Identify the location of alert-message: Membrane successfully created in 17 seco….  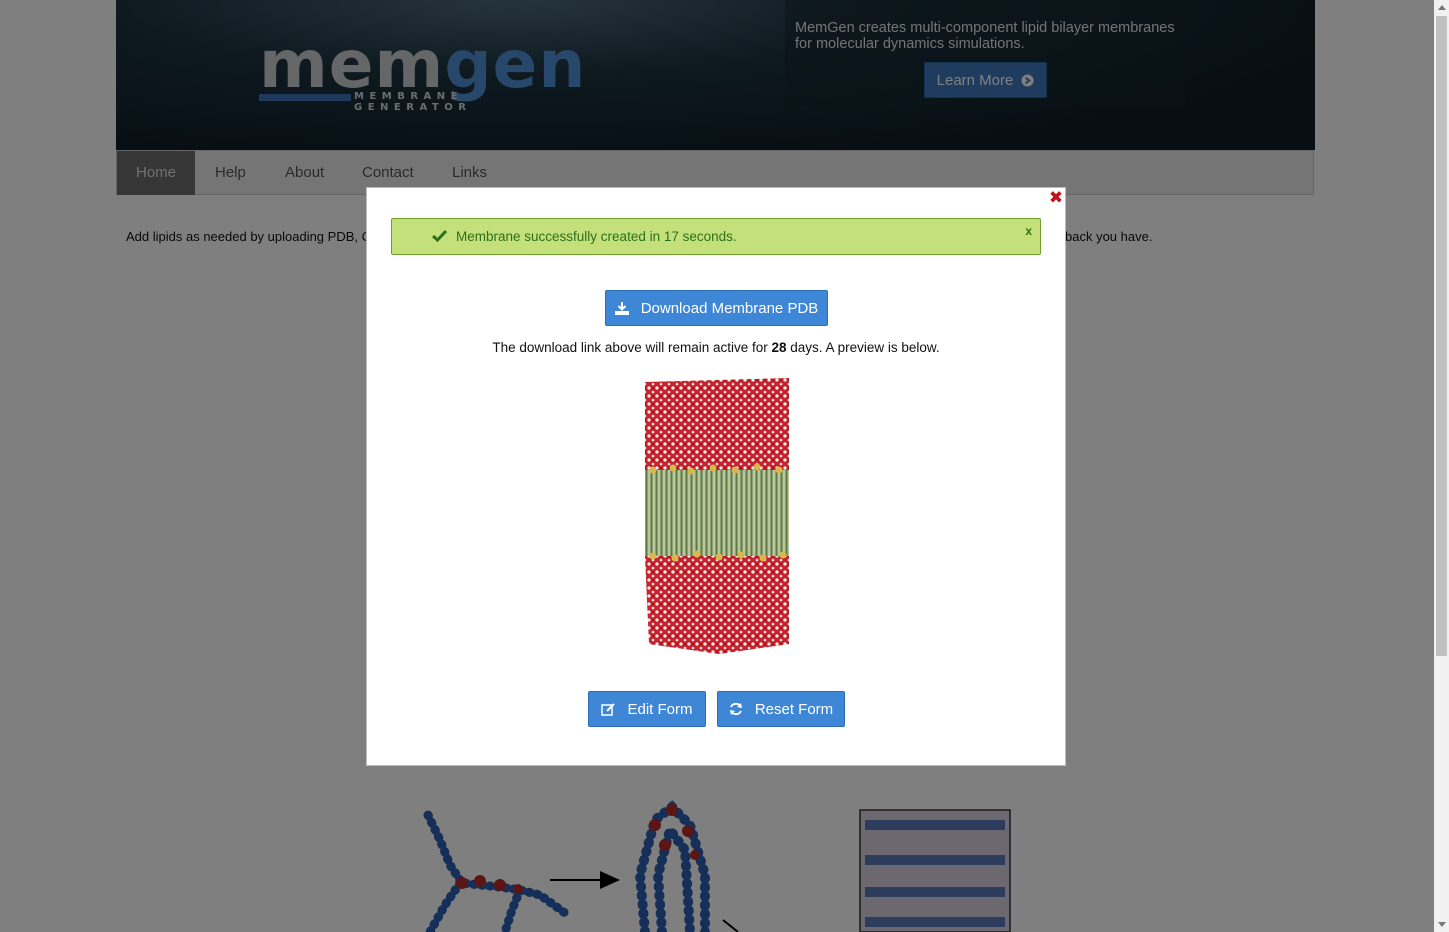
(596, 236).